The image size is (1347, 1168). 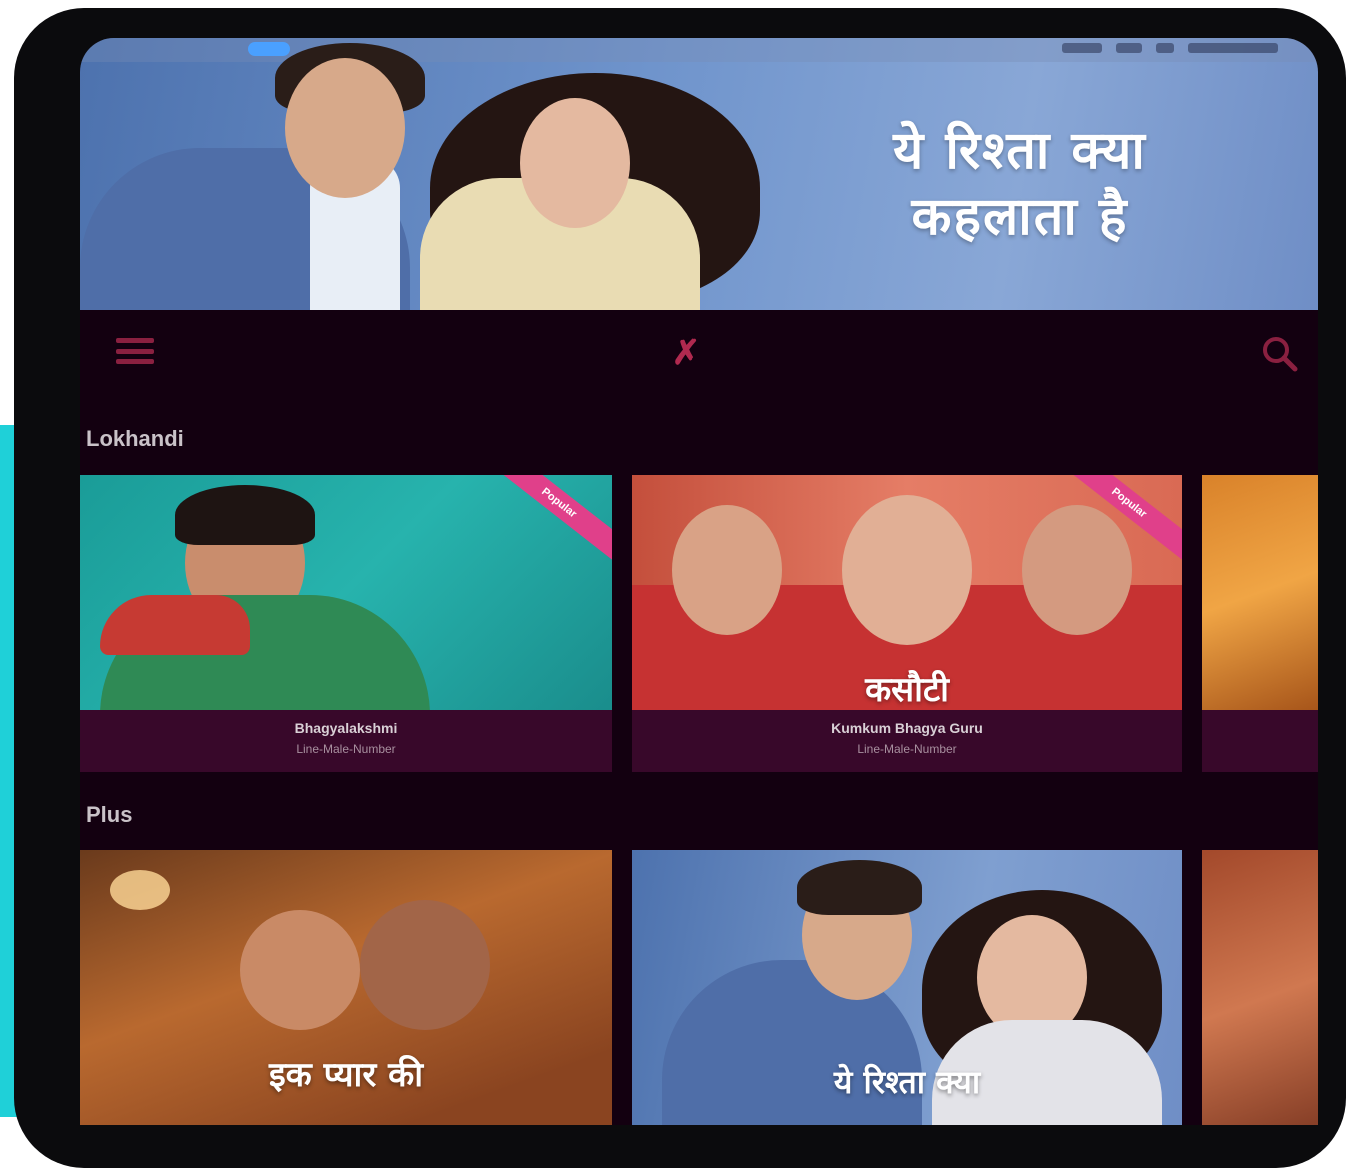 What do you see at coordinates (109, 814) in the screenshot?
I see `section-title-plus: Plus` at bounding box center [109, 814].